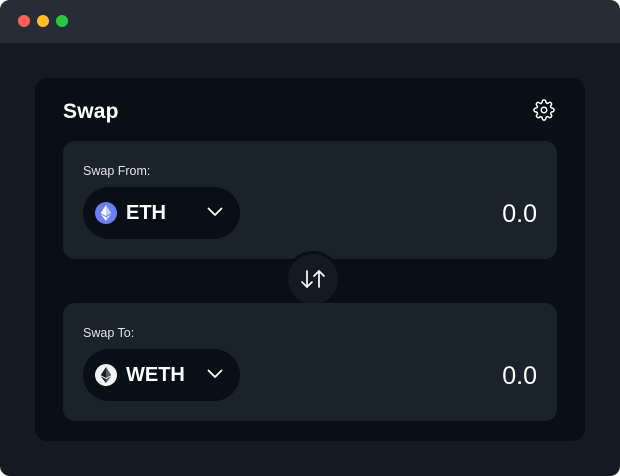  I want to click on switch-direction-button, so click(313, 279).